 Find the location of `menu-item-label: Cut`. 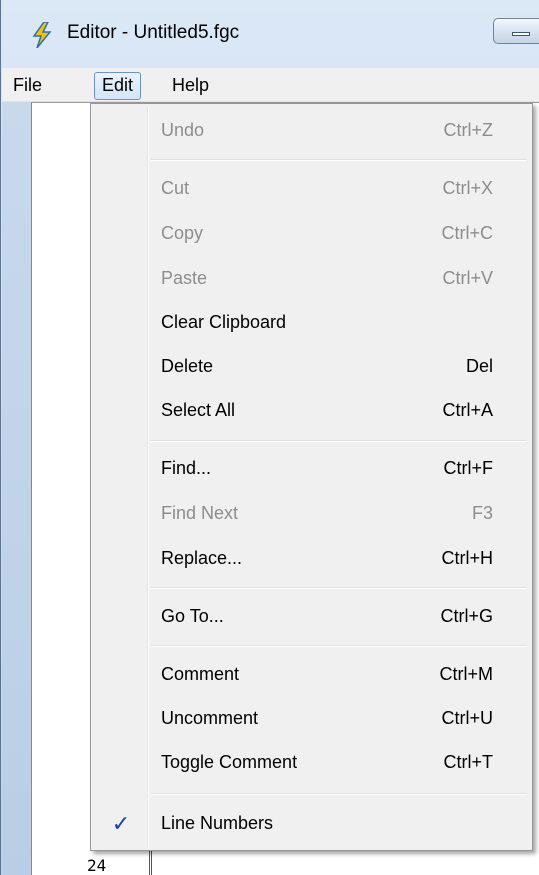

menu-item-label: Cut is located at coordinates (175, 188).